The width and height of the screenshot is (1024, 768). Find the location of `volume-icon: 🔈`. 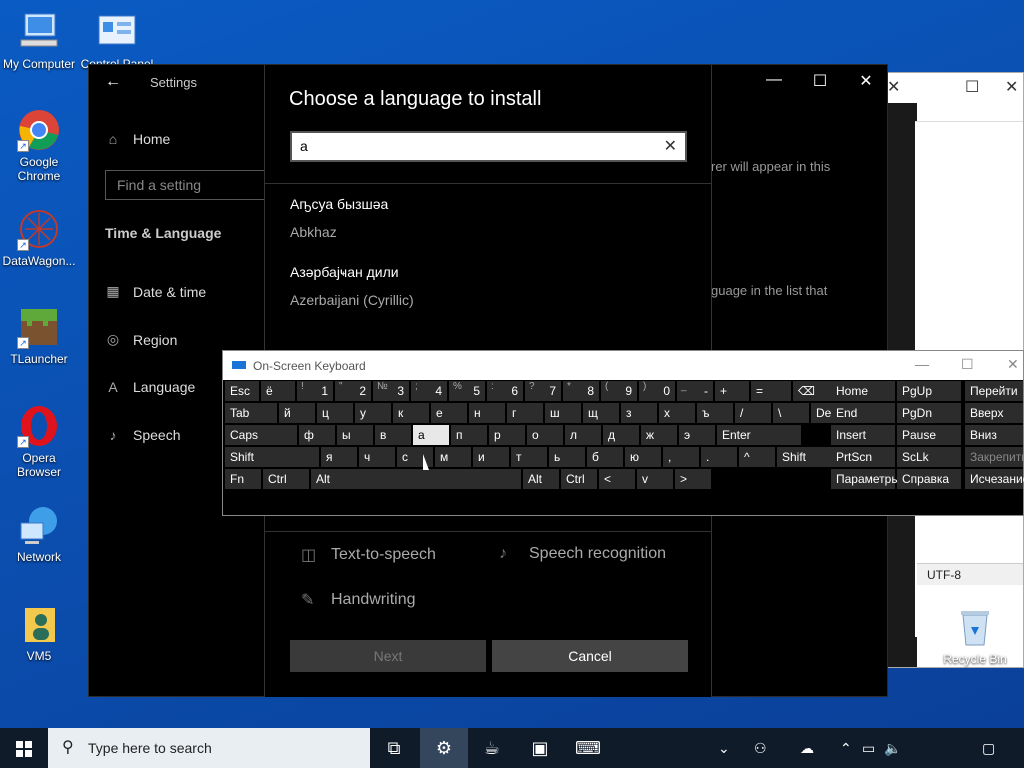

volume-icon: 🔈 is located at coordinates (892, 748).